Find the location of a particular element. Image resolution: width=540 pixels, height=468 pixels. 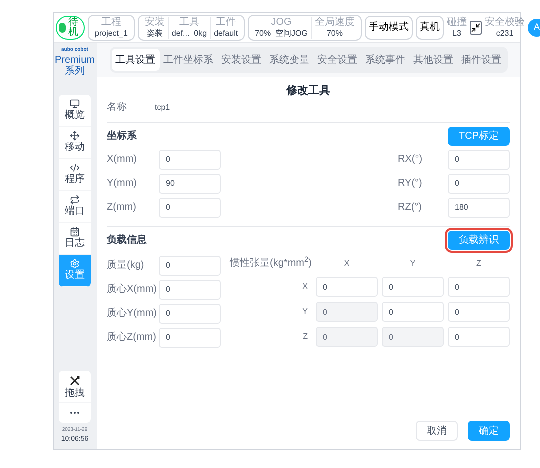

info-value: 70% 空间JOG is located at coordinates (281, 33).